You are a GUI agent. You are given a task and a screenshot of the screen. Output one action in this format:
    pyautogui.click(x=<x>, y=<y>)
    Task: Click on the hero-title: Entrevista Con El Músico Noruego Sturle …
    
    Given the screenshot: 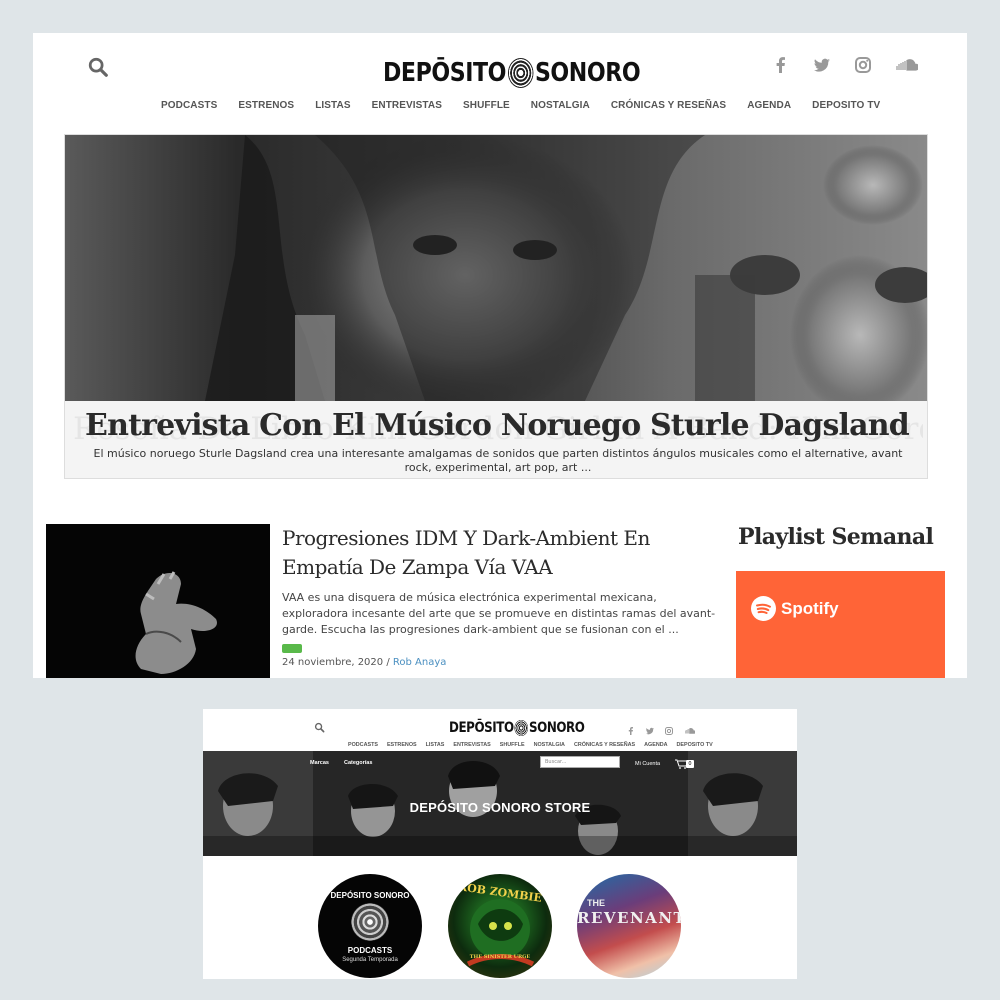 What is the action you would take?
    pyautogui.click(x=496, y=425)
    